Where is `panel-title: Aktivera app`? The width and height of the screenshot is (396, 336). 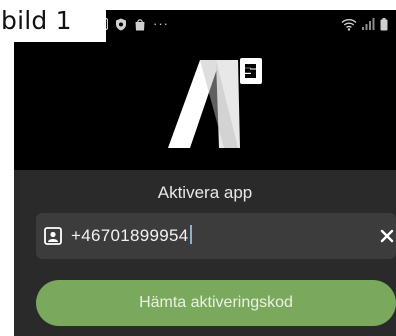 panel-title: Aktivera app is located at coordinates (205, 192).